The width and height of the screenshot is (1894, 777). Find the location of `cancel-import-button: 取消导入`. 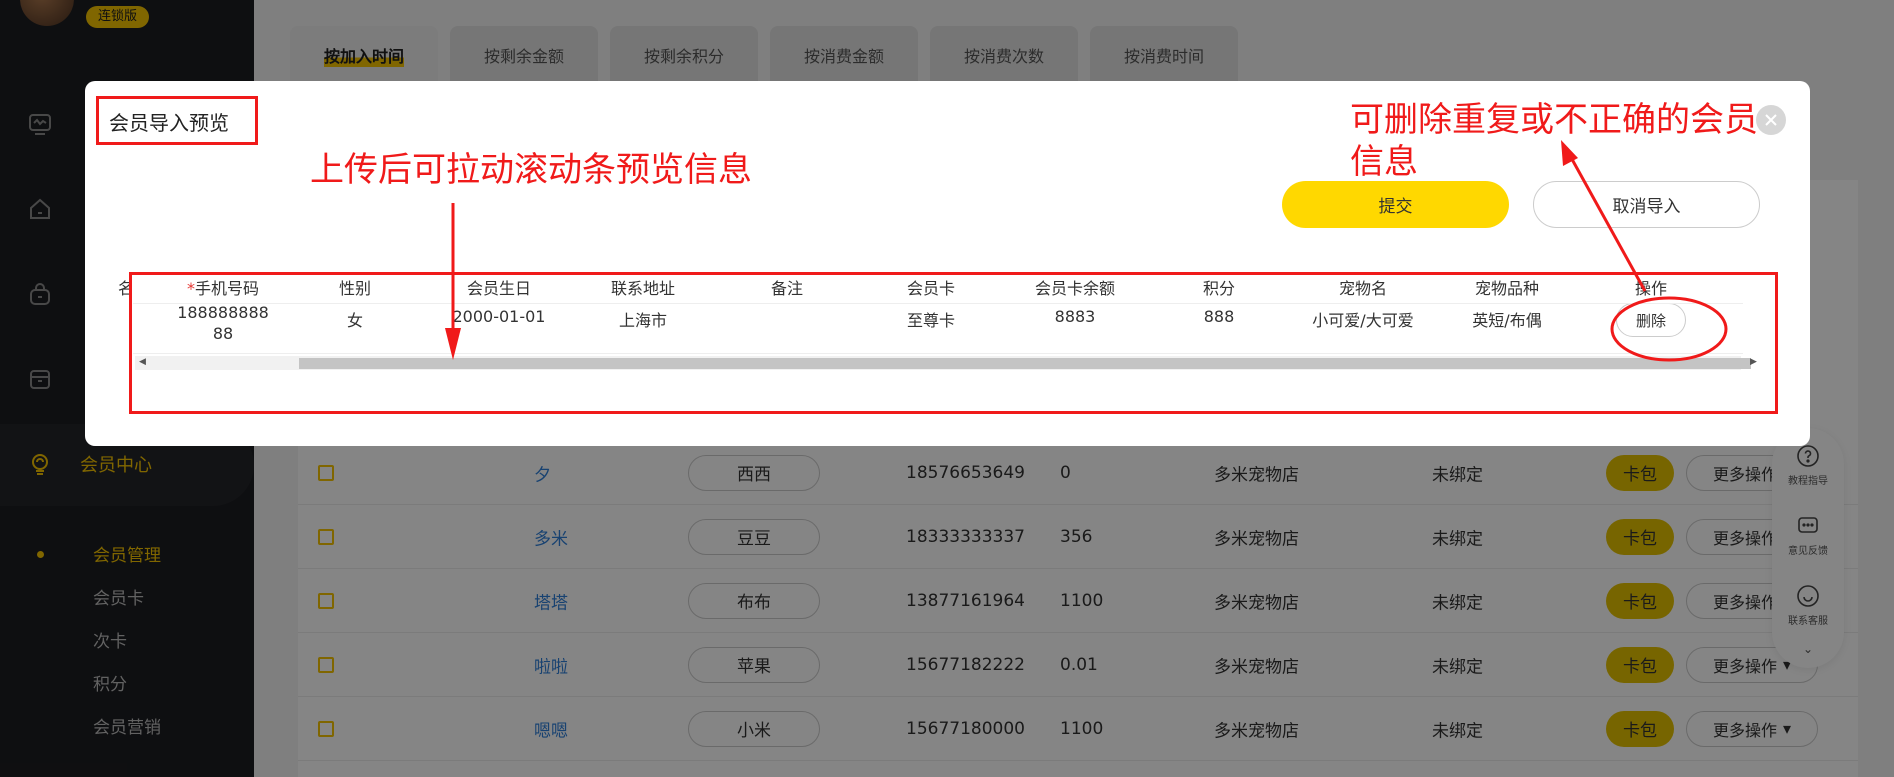

cancel-import-button: 取消导入 is located at coordinates (1646, 204).